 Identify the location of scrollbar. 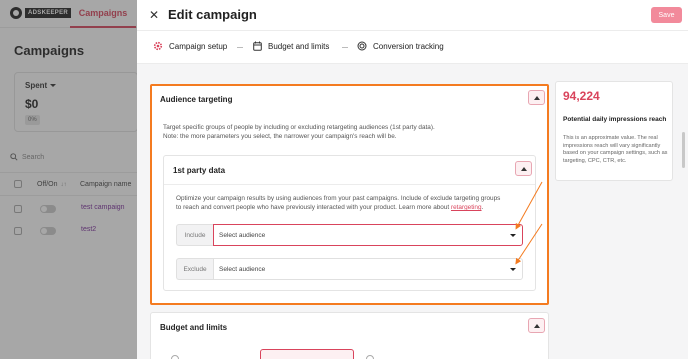
(683, 211).